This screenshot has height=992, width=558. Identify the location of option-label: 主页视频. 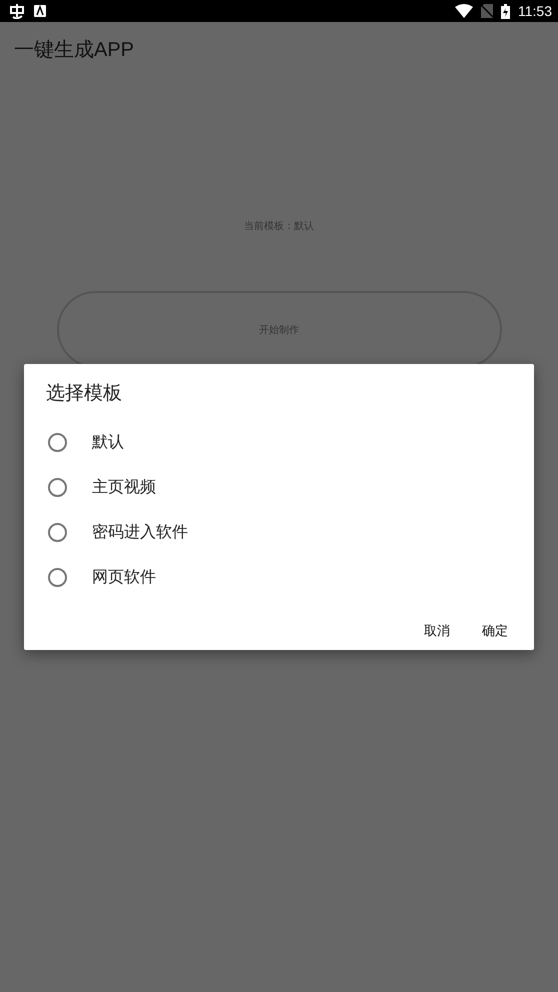
(124, 487).